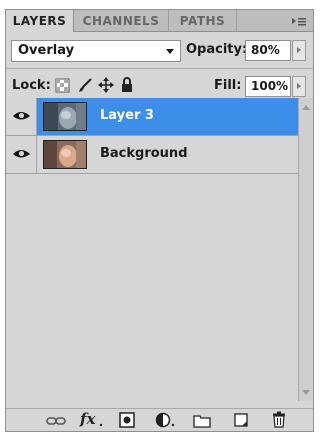 This screenshot has height=436, width=320. Describe the element at coordinates (170, 51) in the screenshot. I see `chevron-down-icon` at that location.